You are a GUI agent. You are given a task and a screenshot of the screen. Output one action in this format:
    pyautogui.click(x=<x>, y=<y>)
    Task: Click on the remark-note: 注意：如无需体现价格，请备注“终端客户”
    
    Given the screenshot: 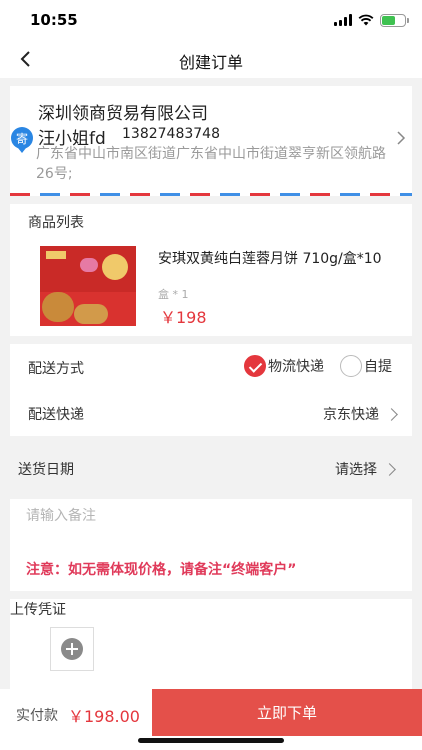 What is the action you would take?
    pyautogui.click(x=161, y=570)
    